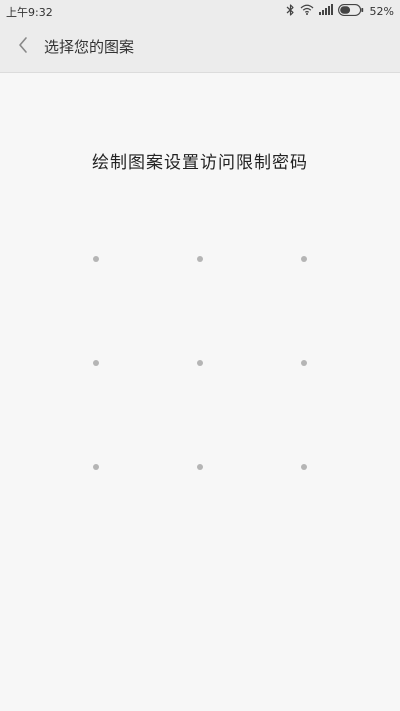 The height and width of the screenshot is (711, 400). I want to click on status-bar: 上午9:32 52%, so click(200, 11).